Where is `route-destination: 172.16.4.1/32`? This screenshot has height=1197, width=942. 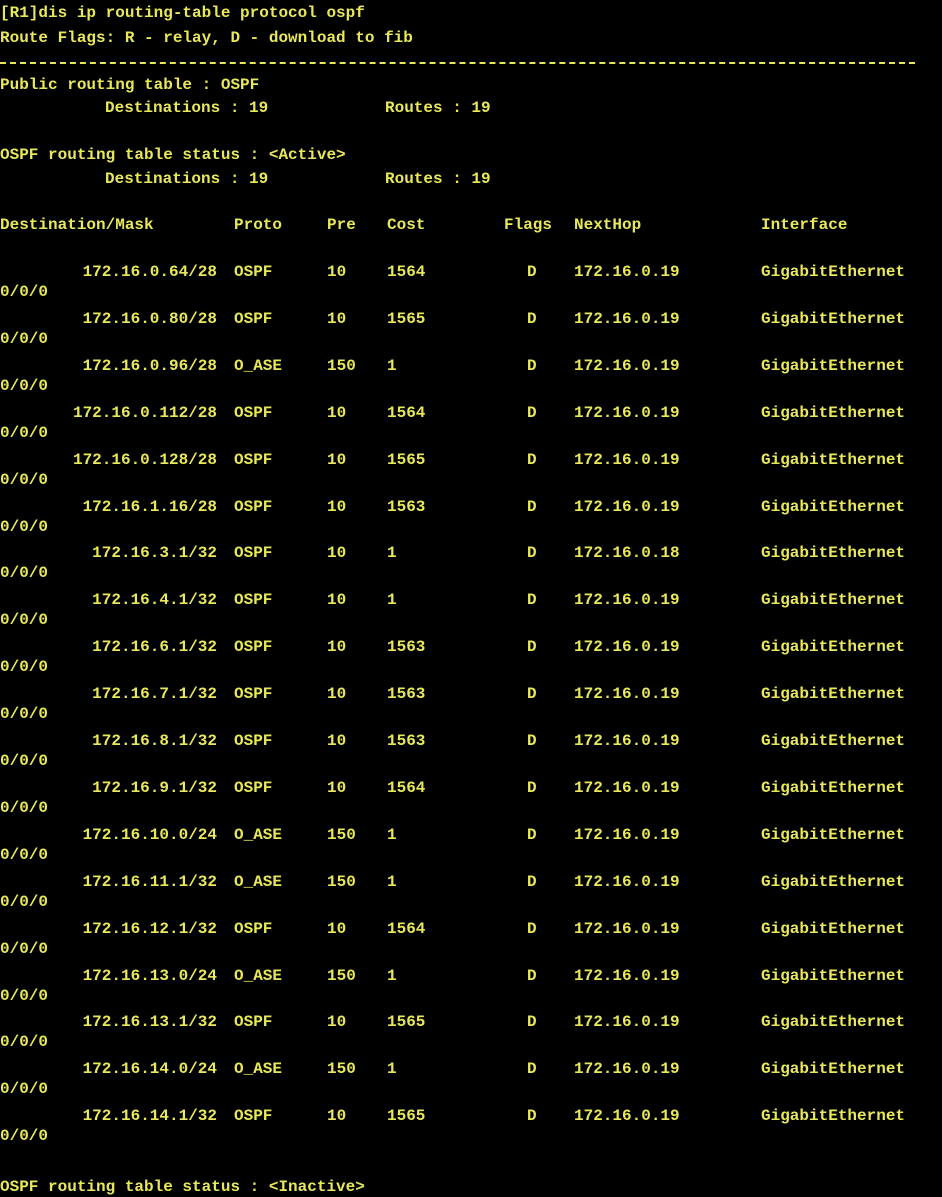
route-destination: 172.16.4.1/32 is located at coordinates (154, 600).